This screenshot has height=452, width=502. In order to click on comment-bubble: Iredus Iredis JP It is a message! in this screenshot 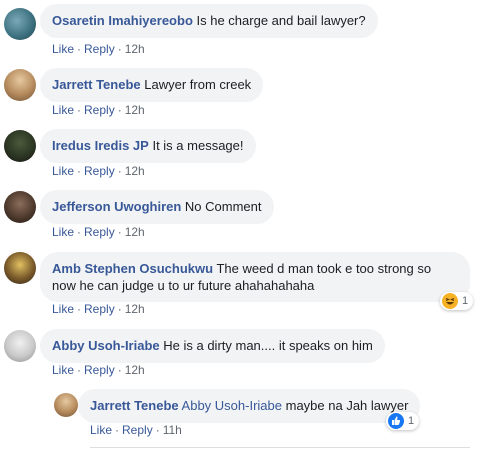, I will do `click(148, 146)`.